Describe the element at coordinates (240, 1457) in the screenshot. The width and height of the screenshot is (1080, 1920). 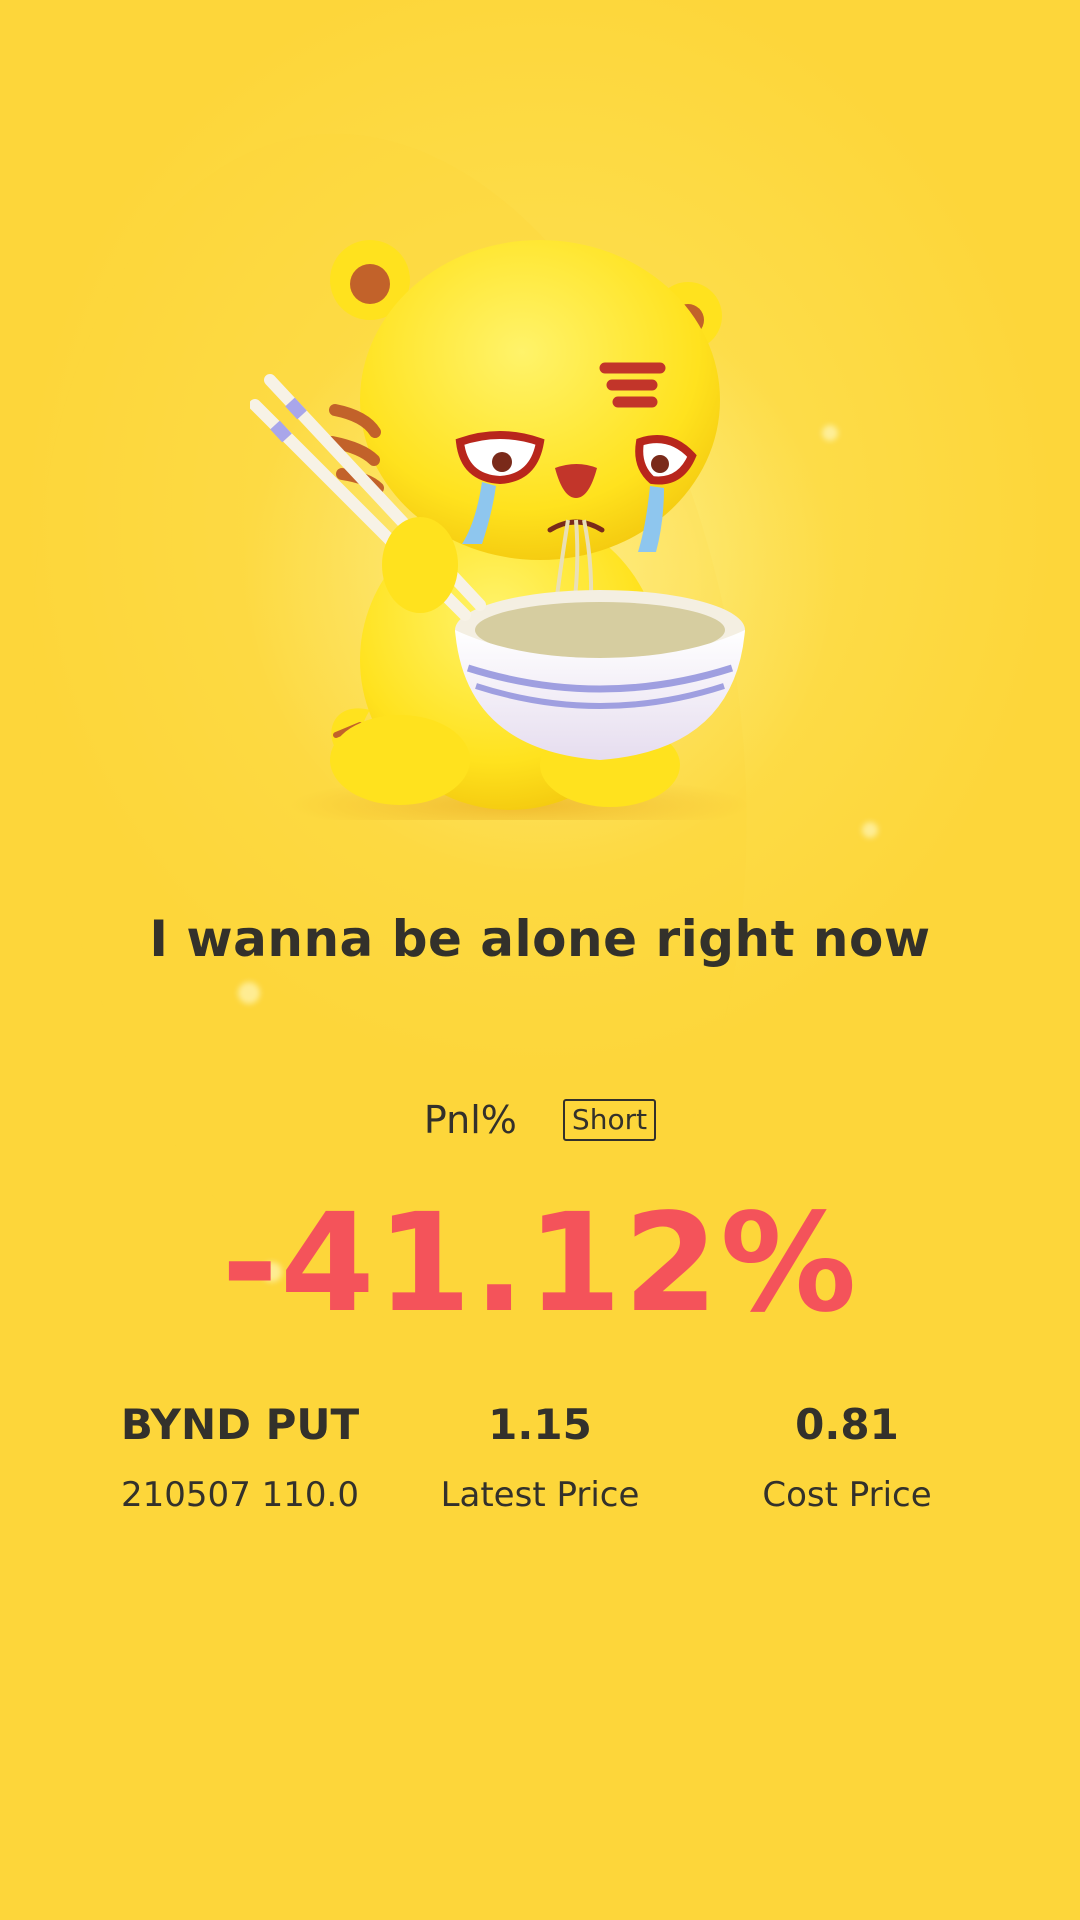
I see `stat-symbol: BYND PUT 210507 110.0` at that location.